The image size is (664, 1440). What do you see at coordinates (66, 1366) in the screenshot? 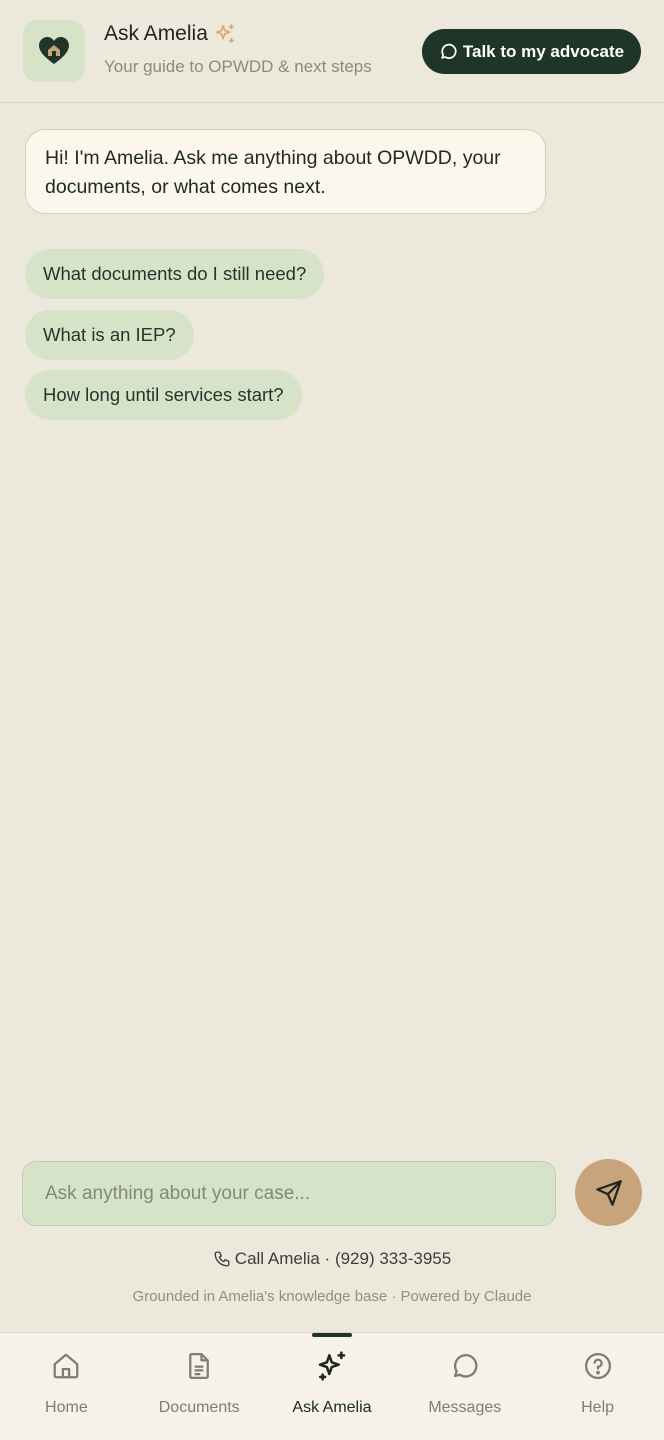
I see `home-icon` at bounding box center [66, 1366].